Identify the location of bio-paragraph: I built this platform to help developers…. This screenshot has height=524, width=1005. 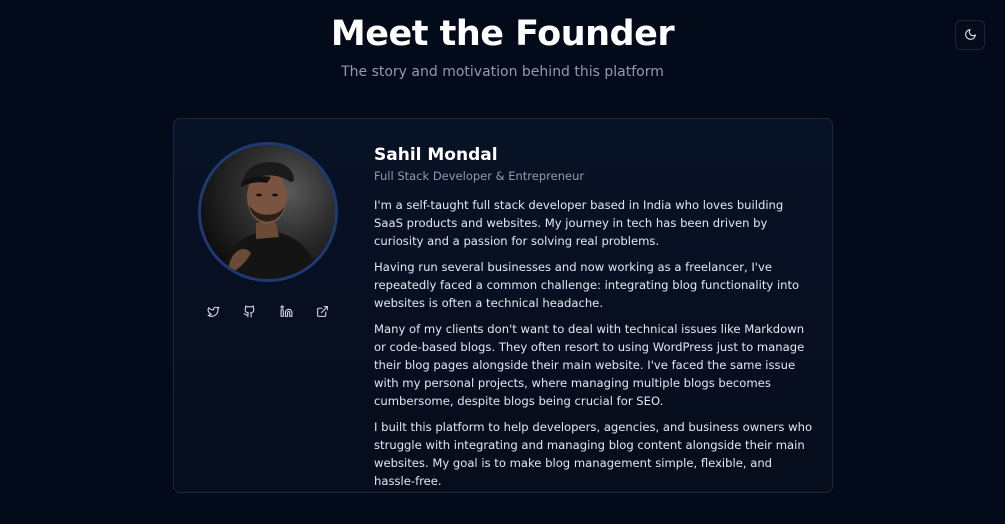
(593, 454).